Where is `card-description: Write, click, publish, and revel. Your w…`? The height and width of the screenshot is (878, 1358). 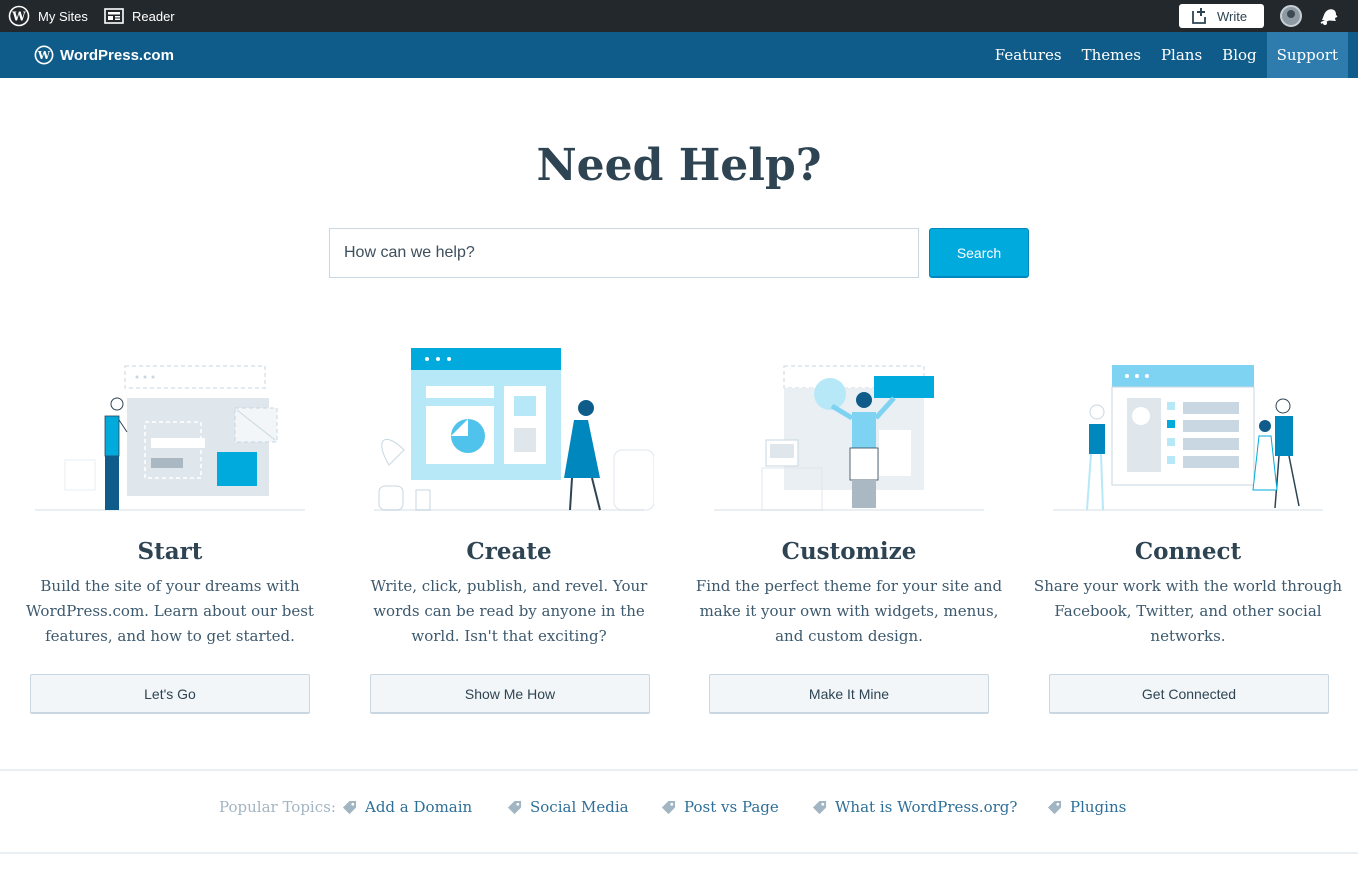 card-description: Write, click, publish, and revel. Your w… is located at coordinates (509, 611).